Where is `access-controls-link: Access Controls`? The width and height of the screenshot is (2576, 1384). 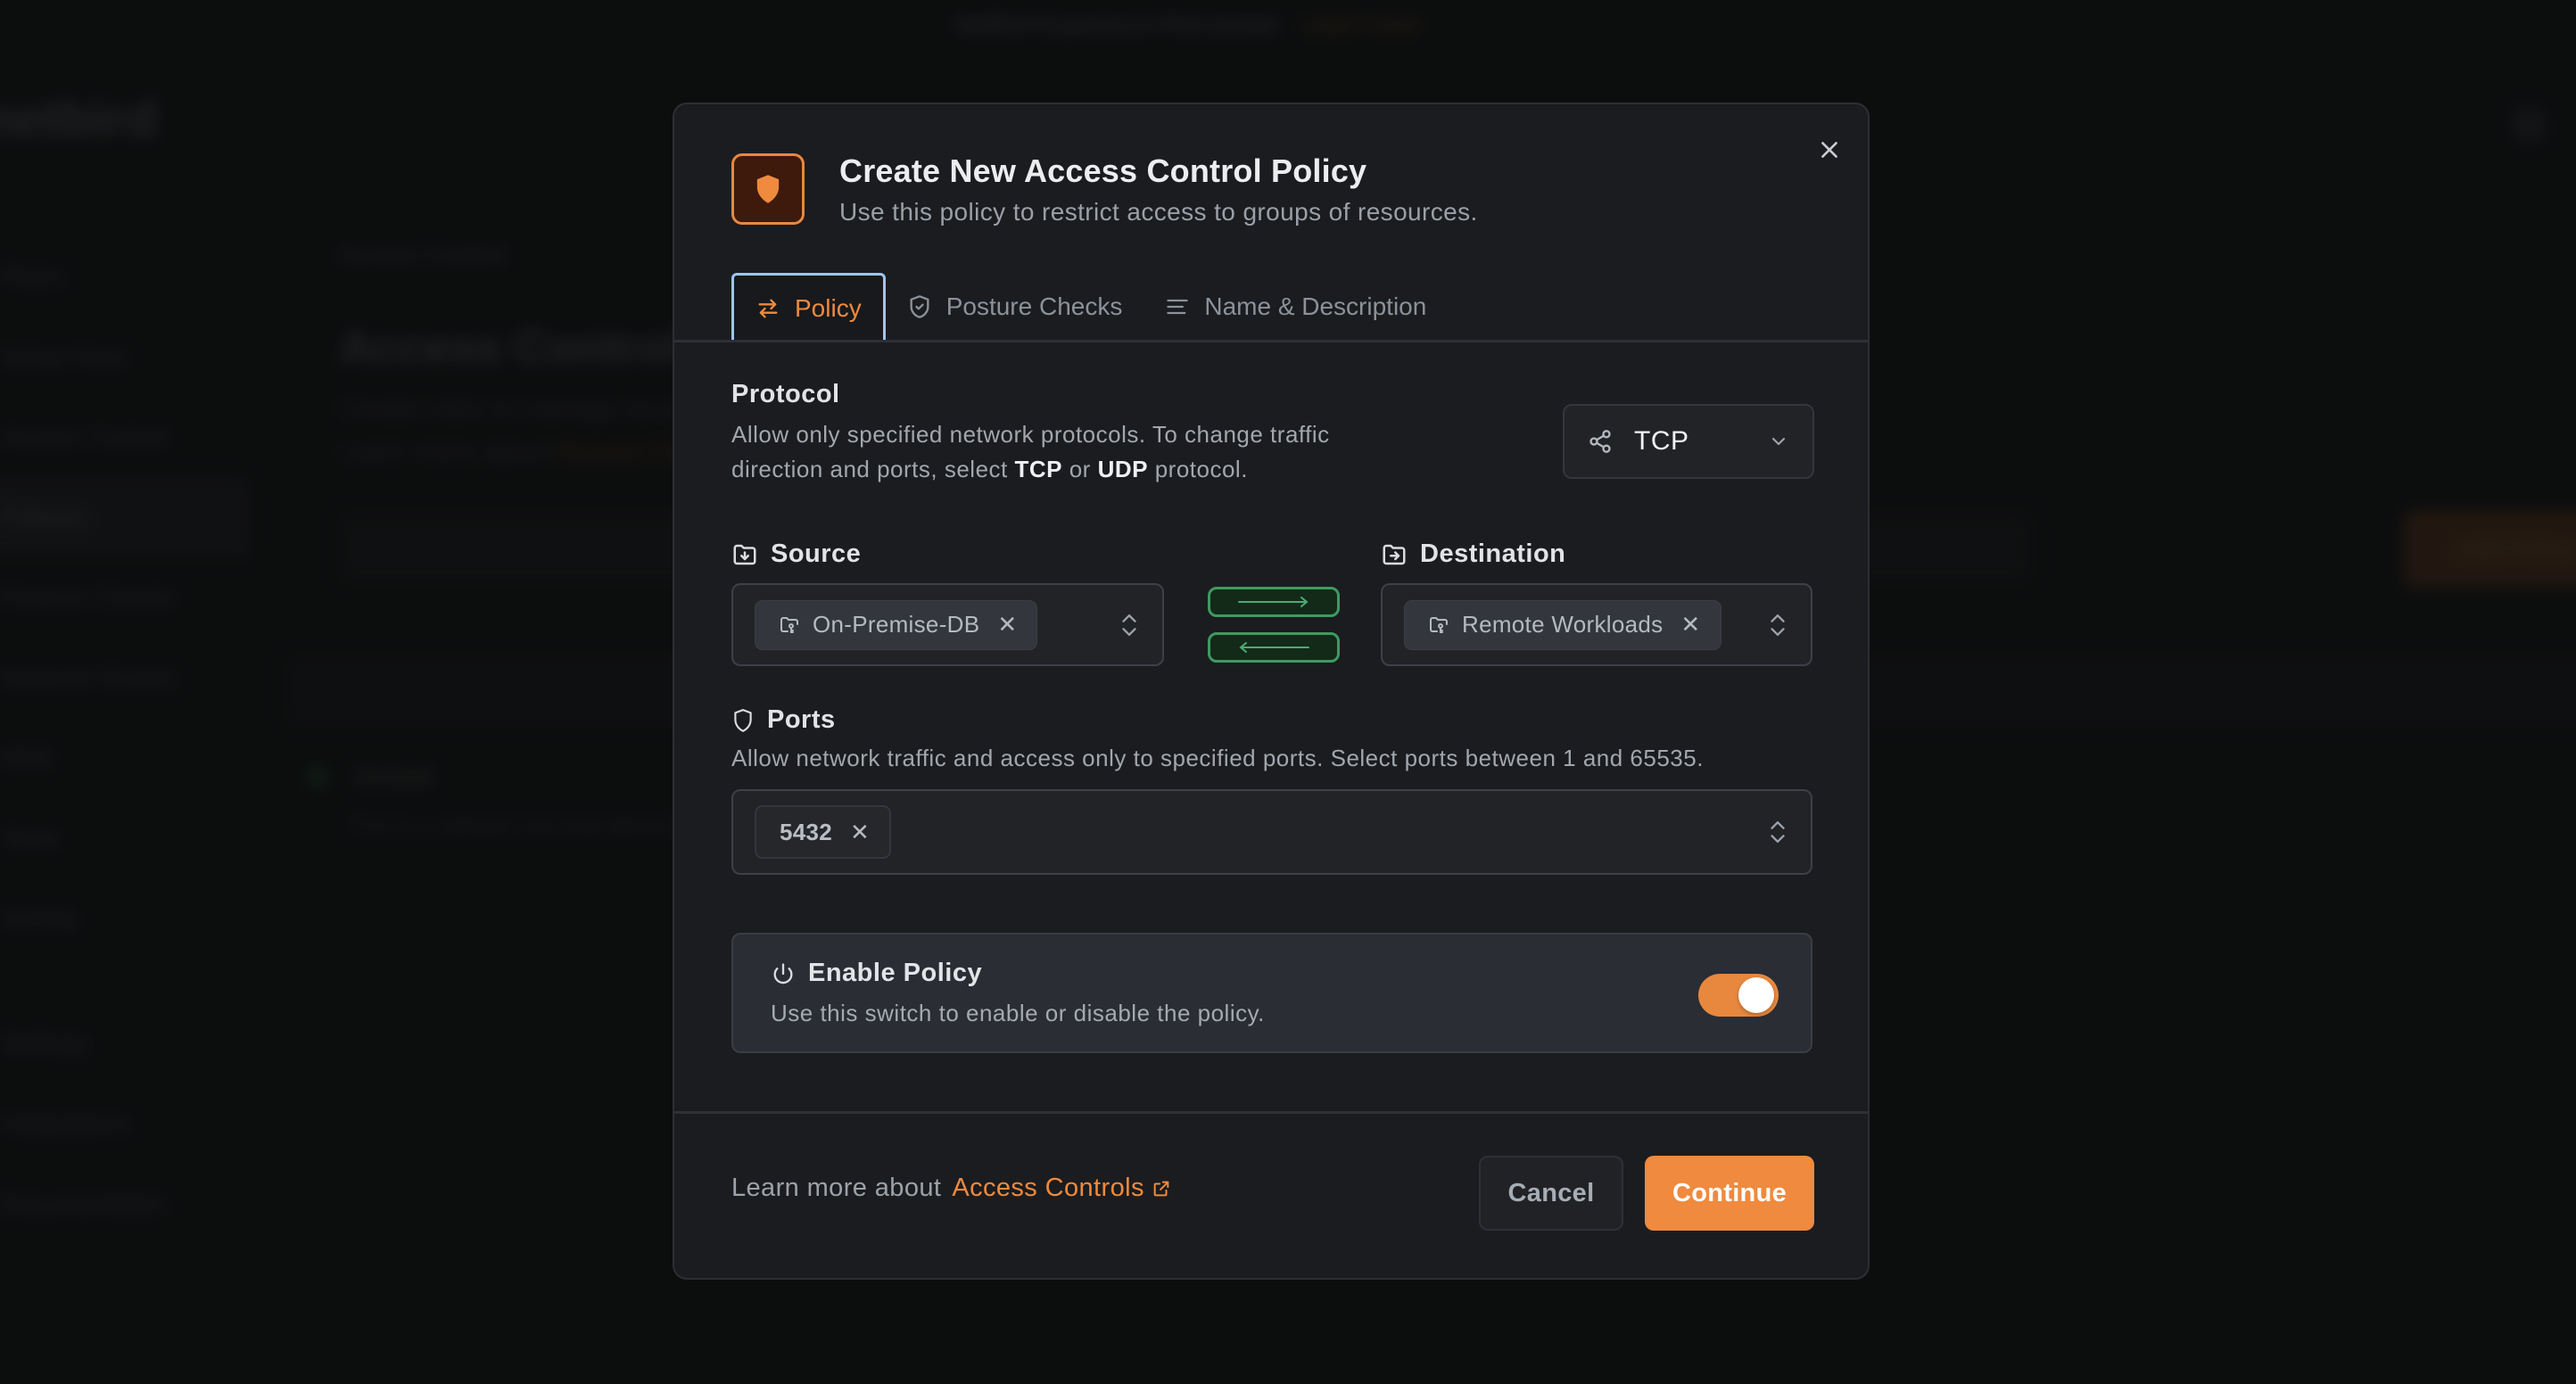
access-controls-link: Access Controls is located at coordinates (1061, 1189).